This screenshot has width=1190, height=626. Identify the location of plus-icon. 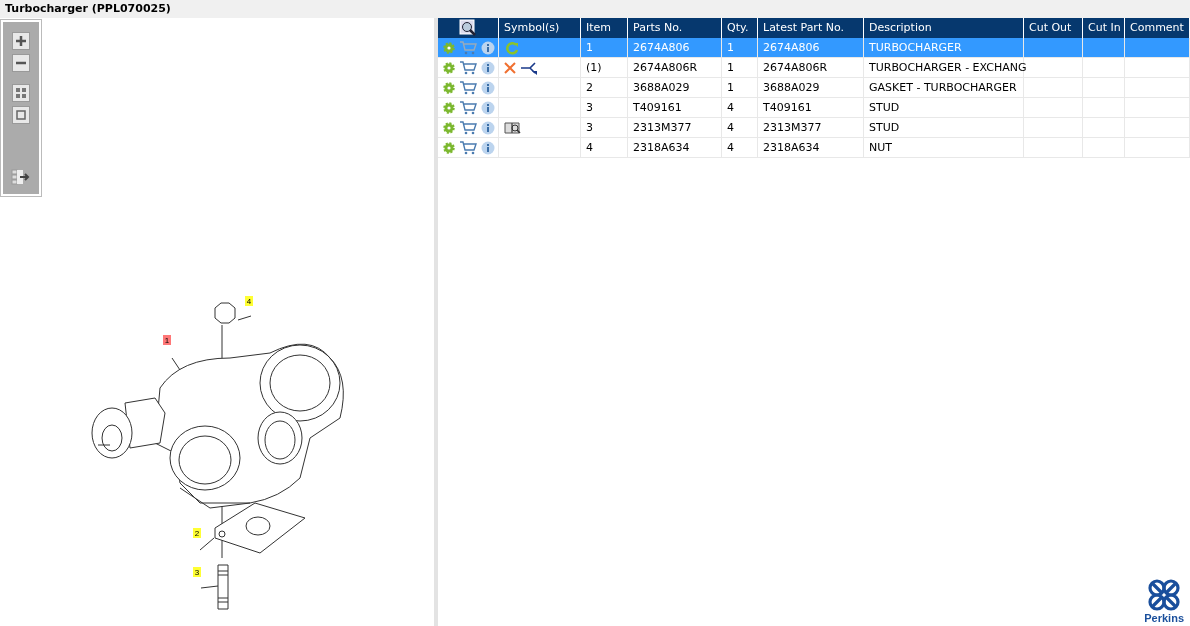
(21, 41).